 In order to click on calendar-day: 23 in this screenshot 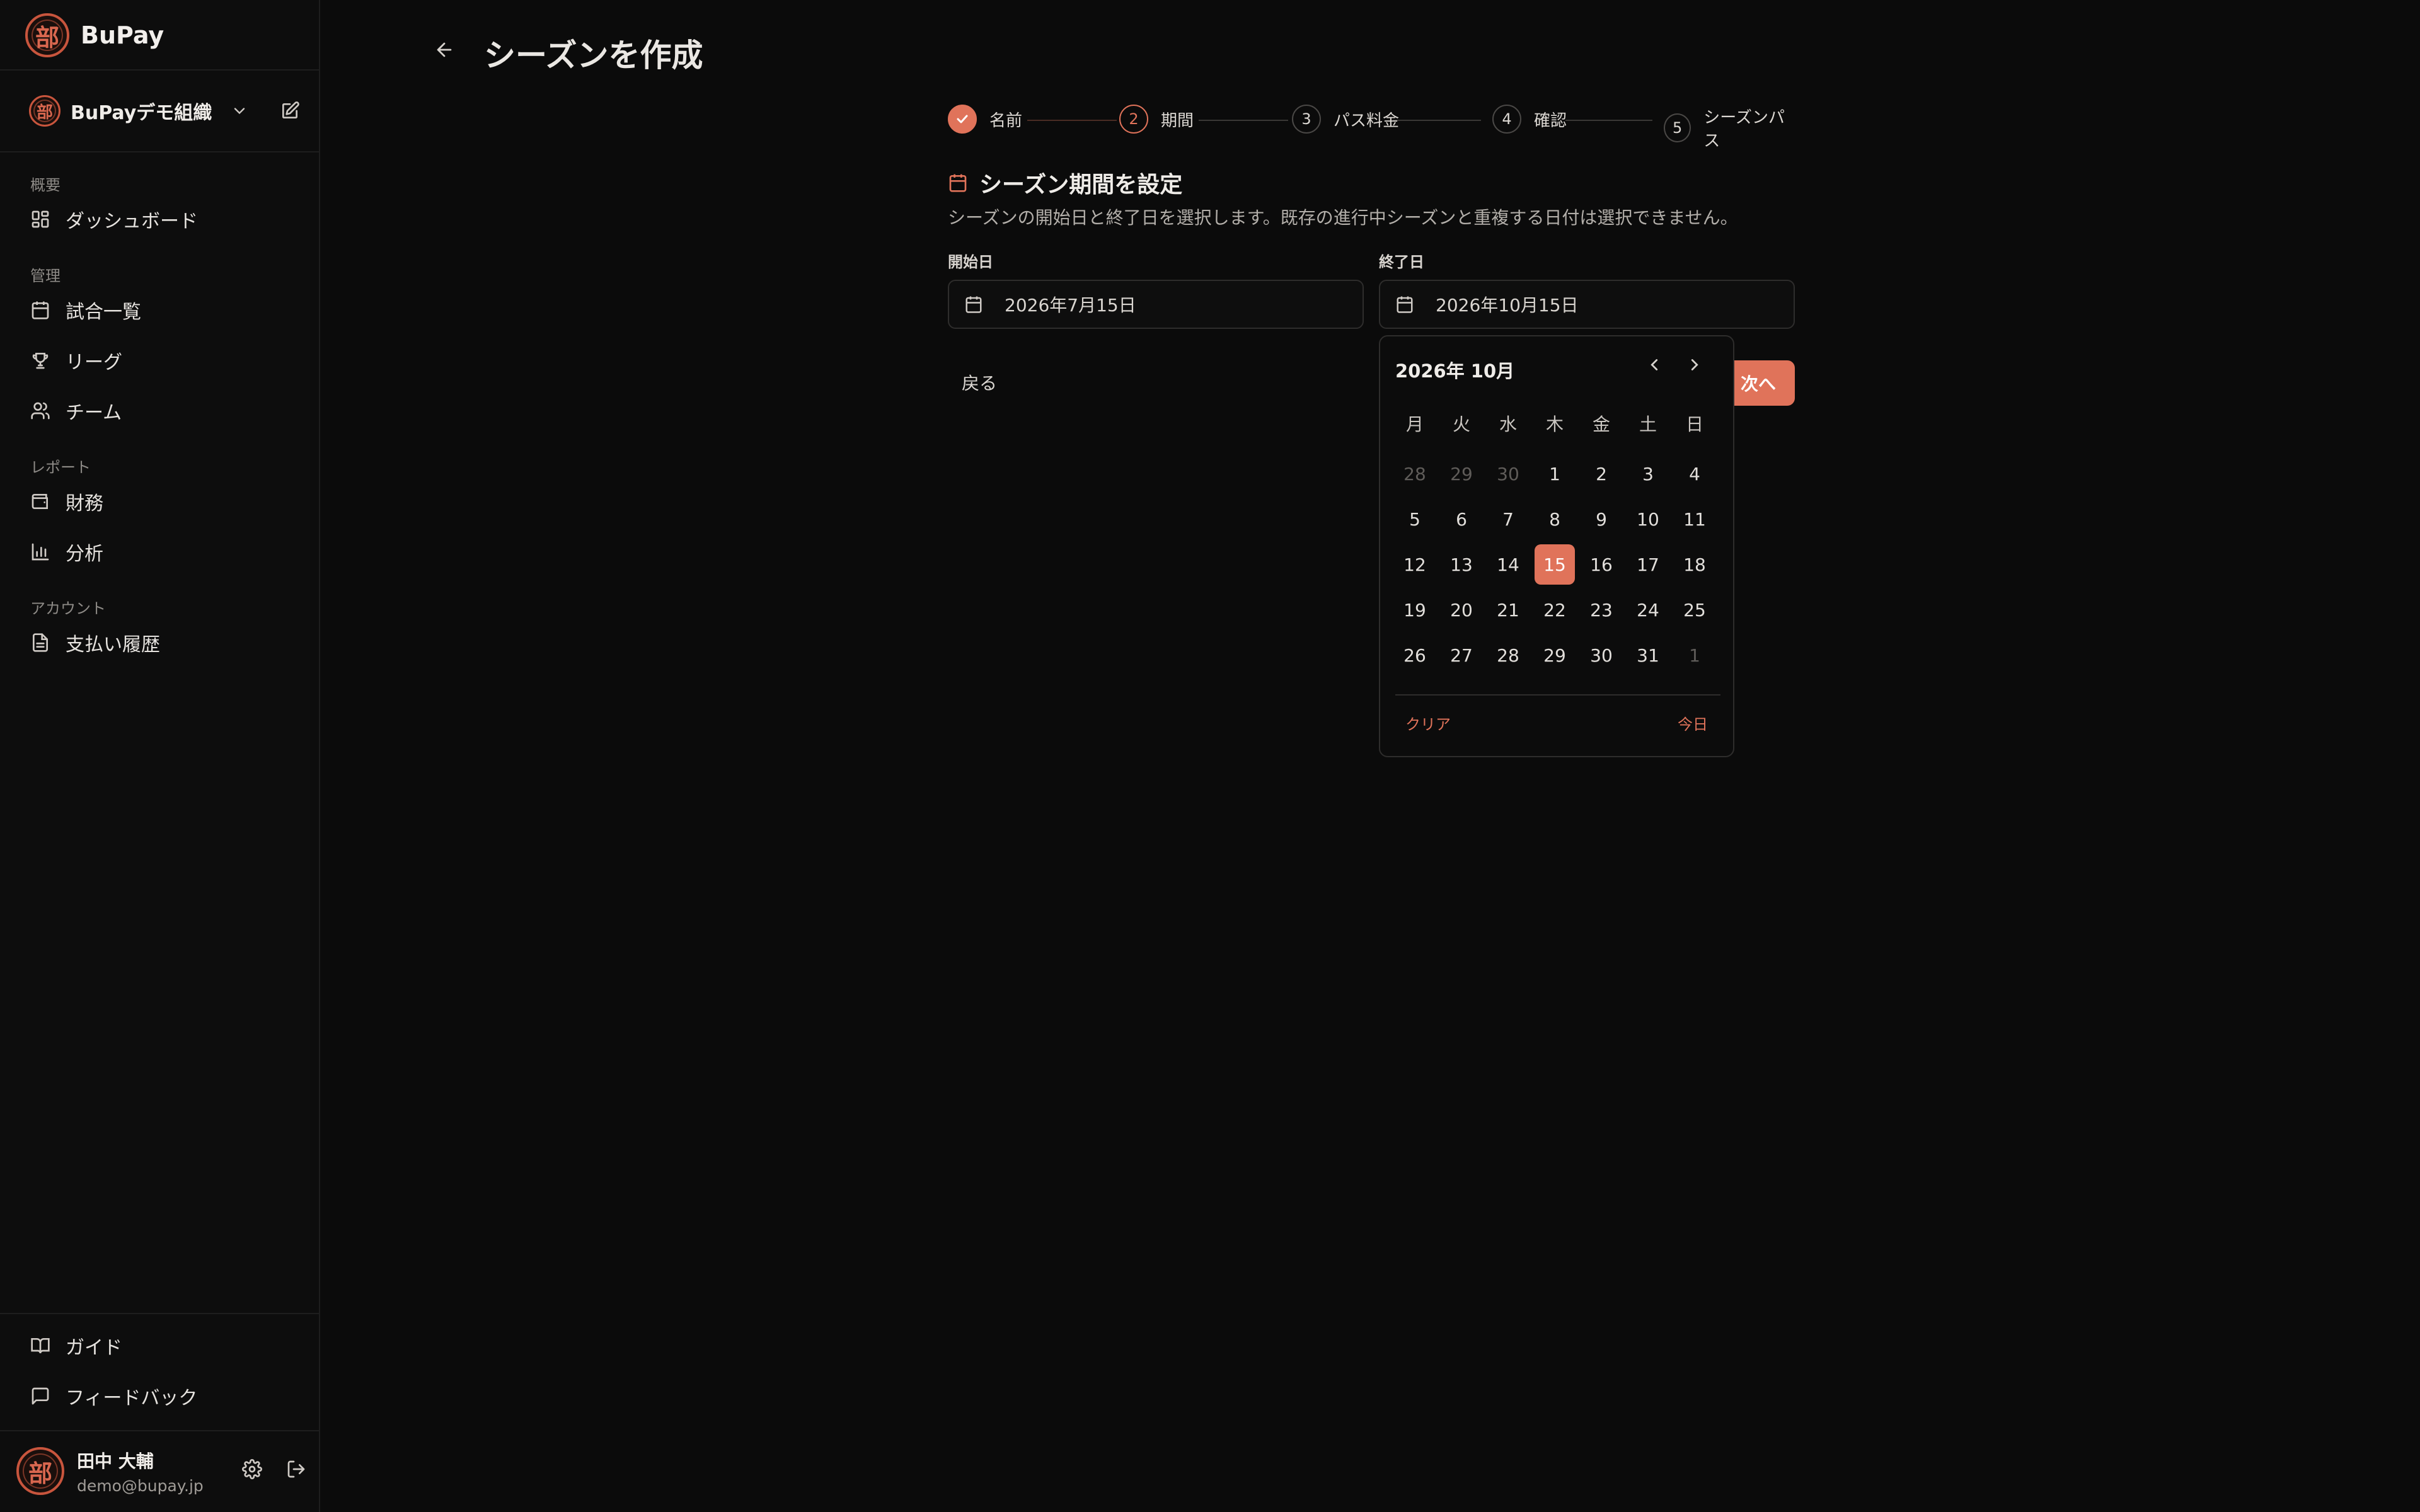, I will do `click(1602, 610)`.